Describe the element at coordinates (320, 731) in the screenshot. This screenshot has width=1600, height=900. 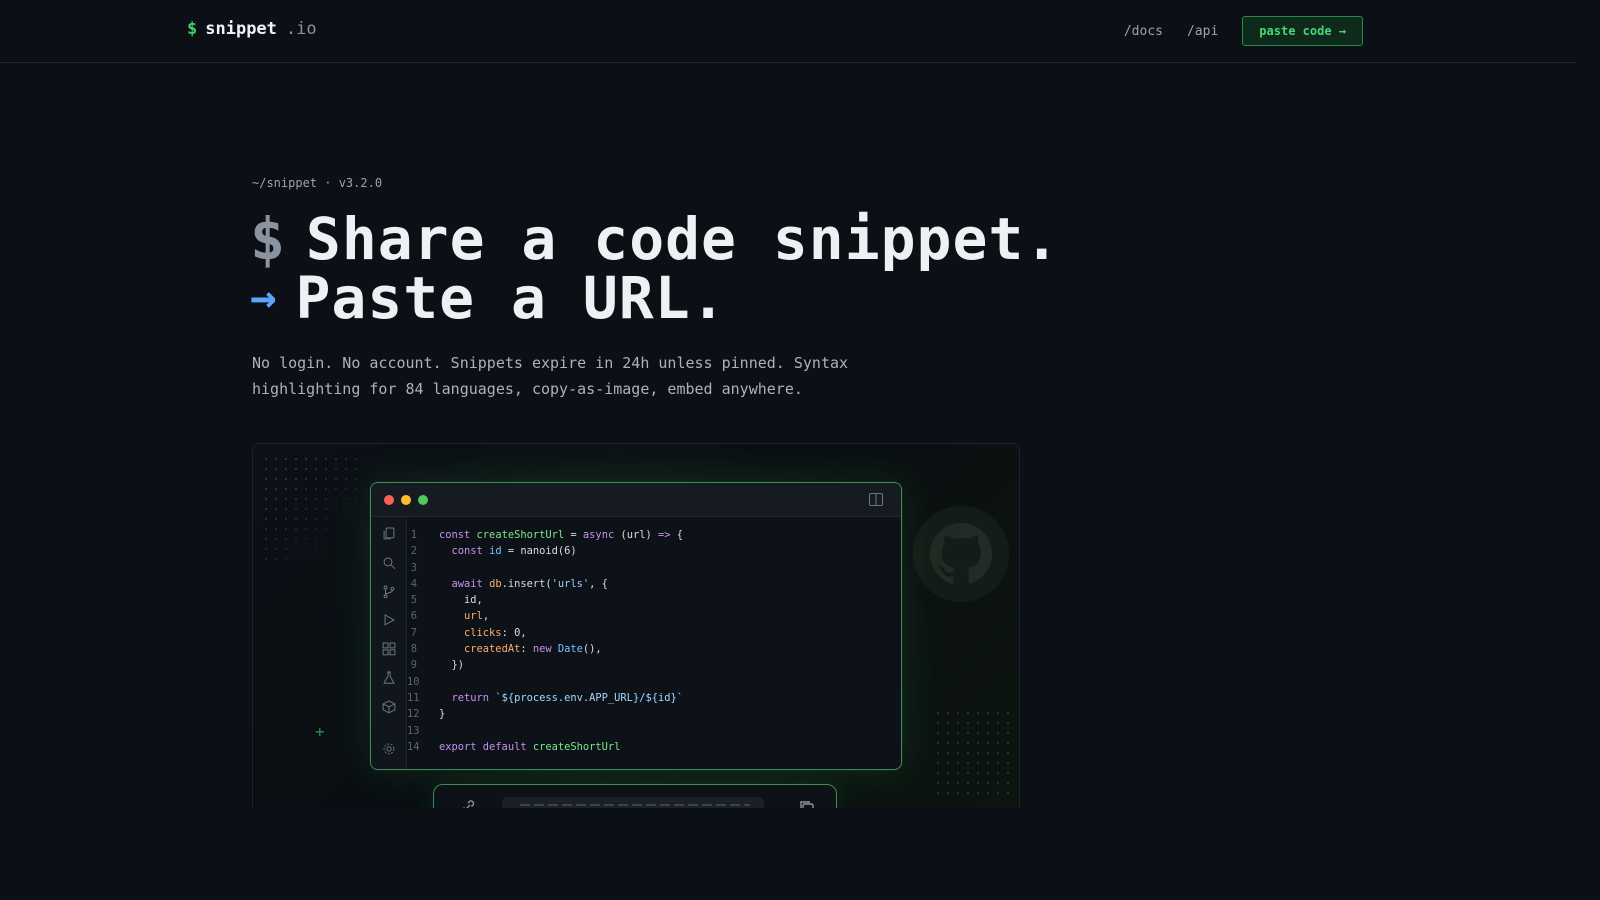
I see `plus-icon: +` at that location.